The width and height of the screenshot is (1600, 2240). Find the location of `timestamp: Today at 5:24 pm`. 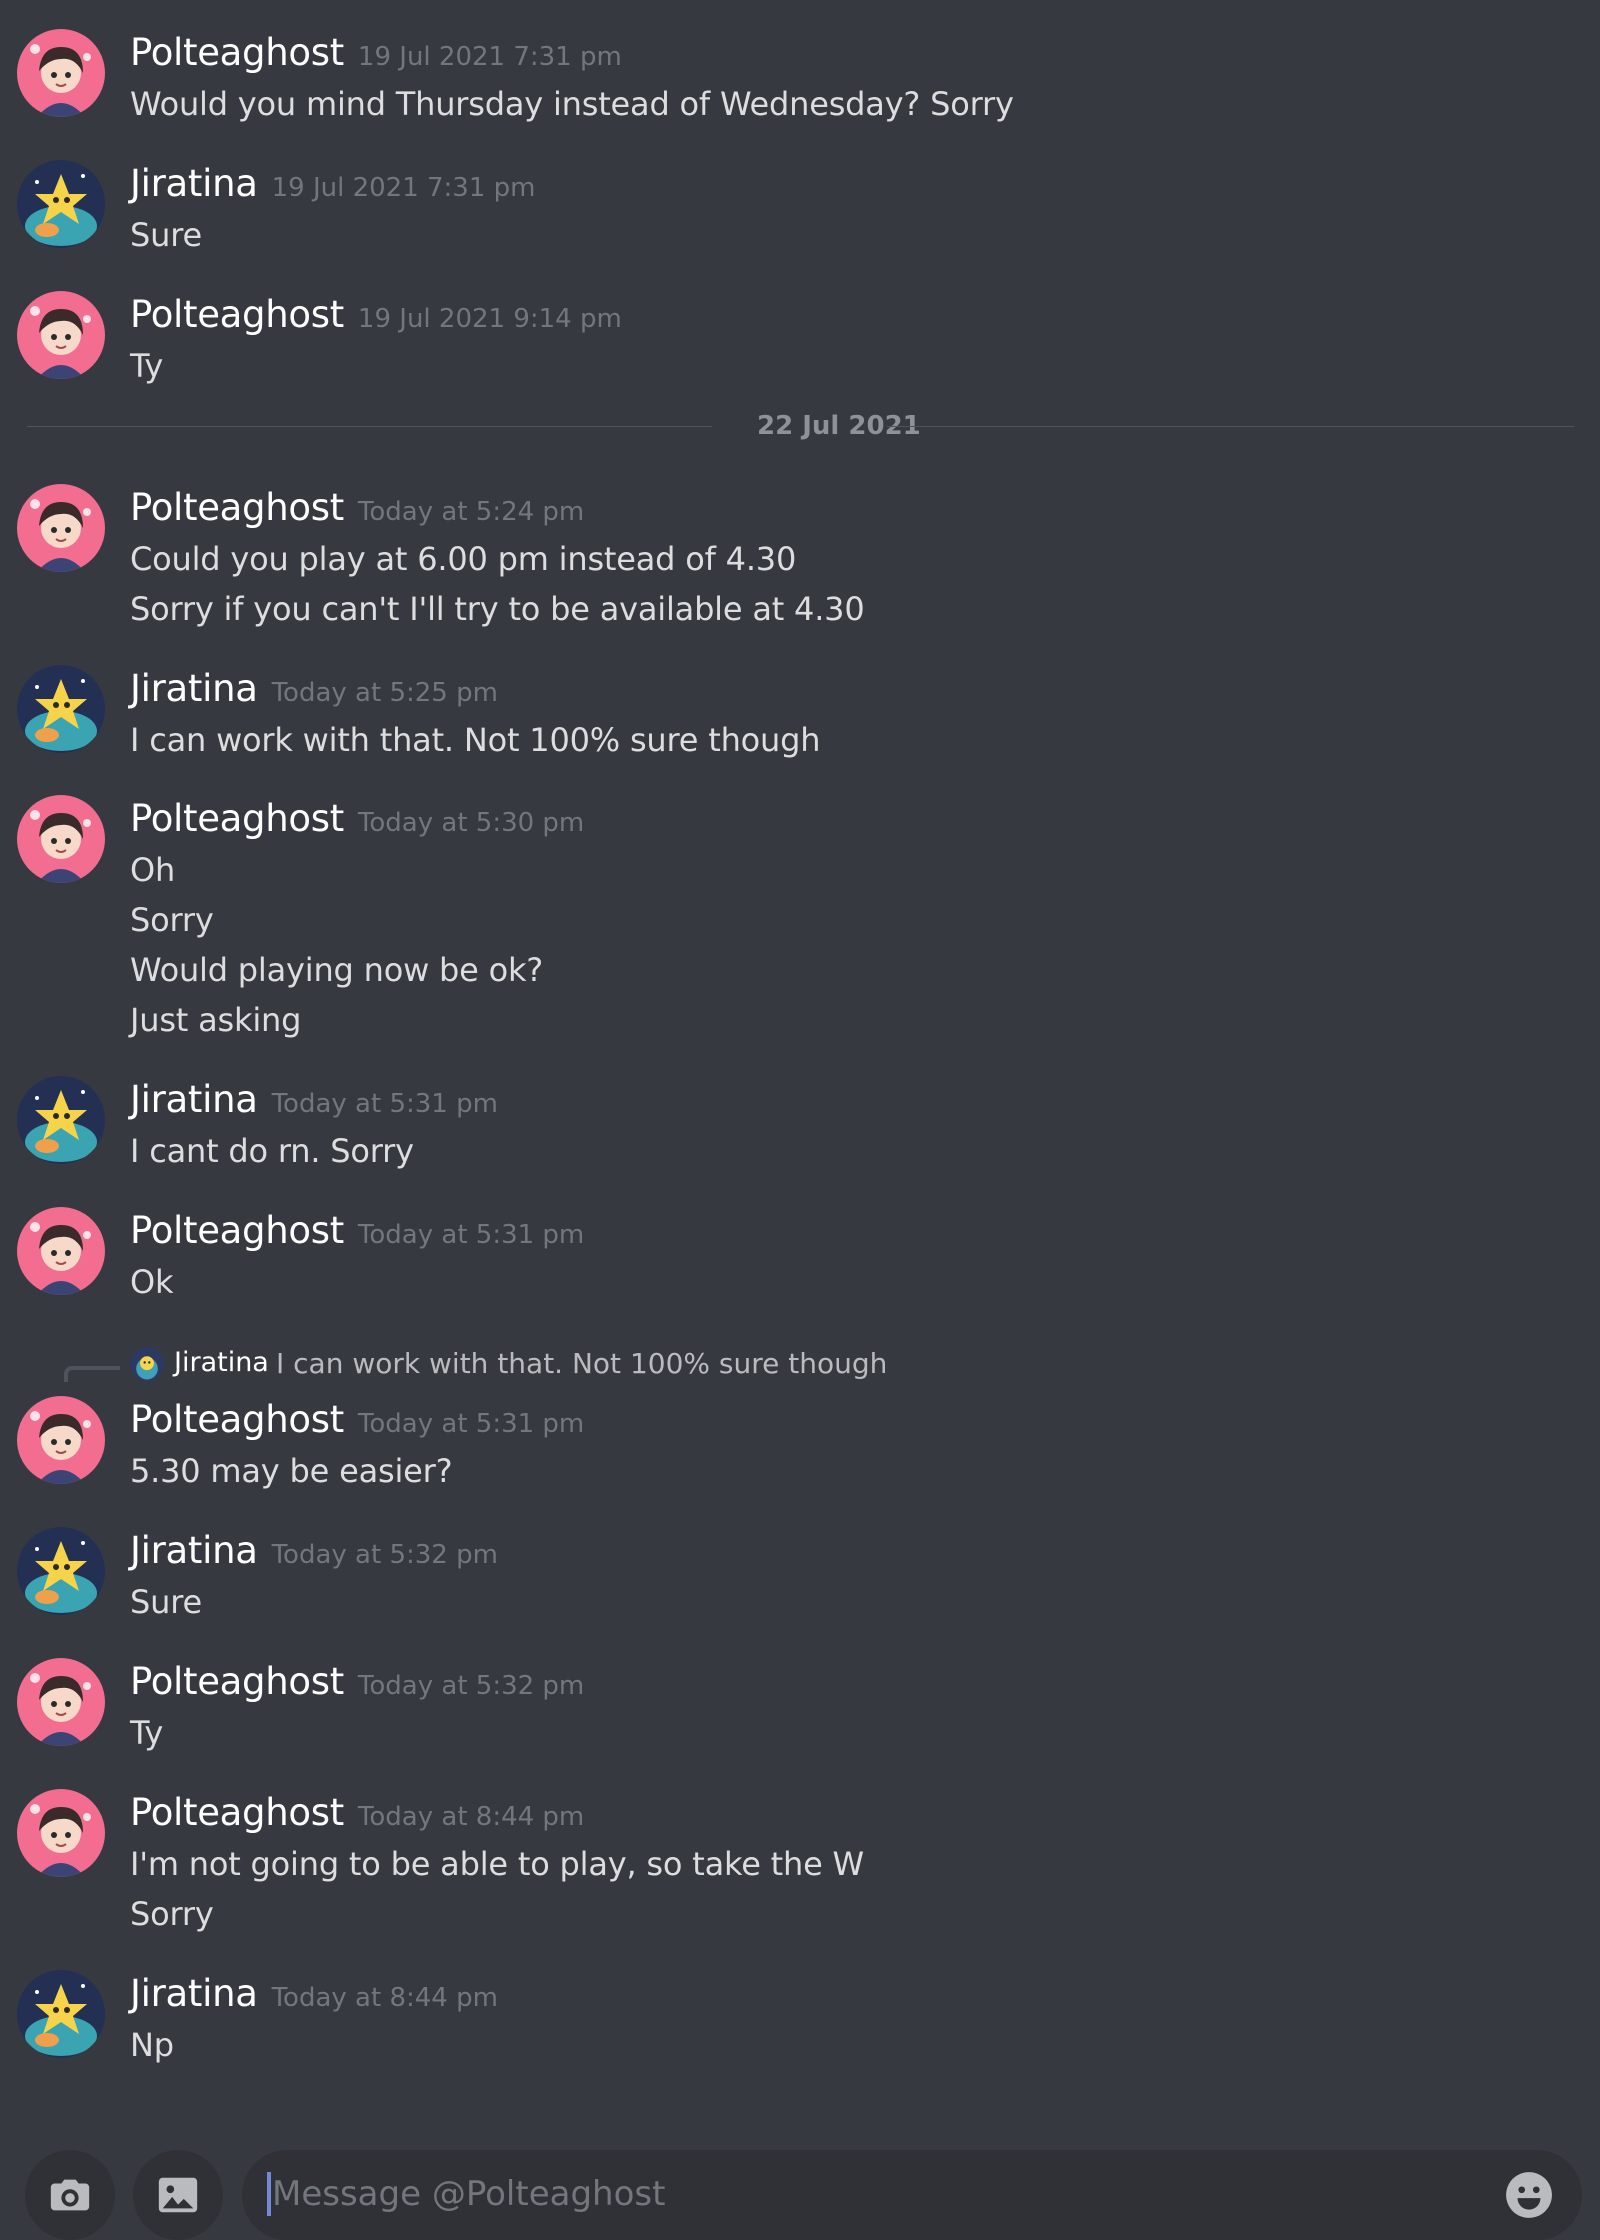

timestamp: Today at 5:24 pm is located at coordinates (471, 512).